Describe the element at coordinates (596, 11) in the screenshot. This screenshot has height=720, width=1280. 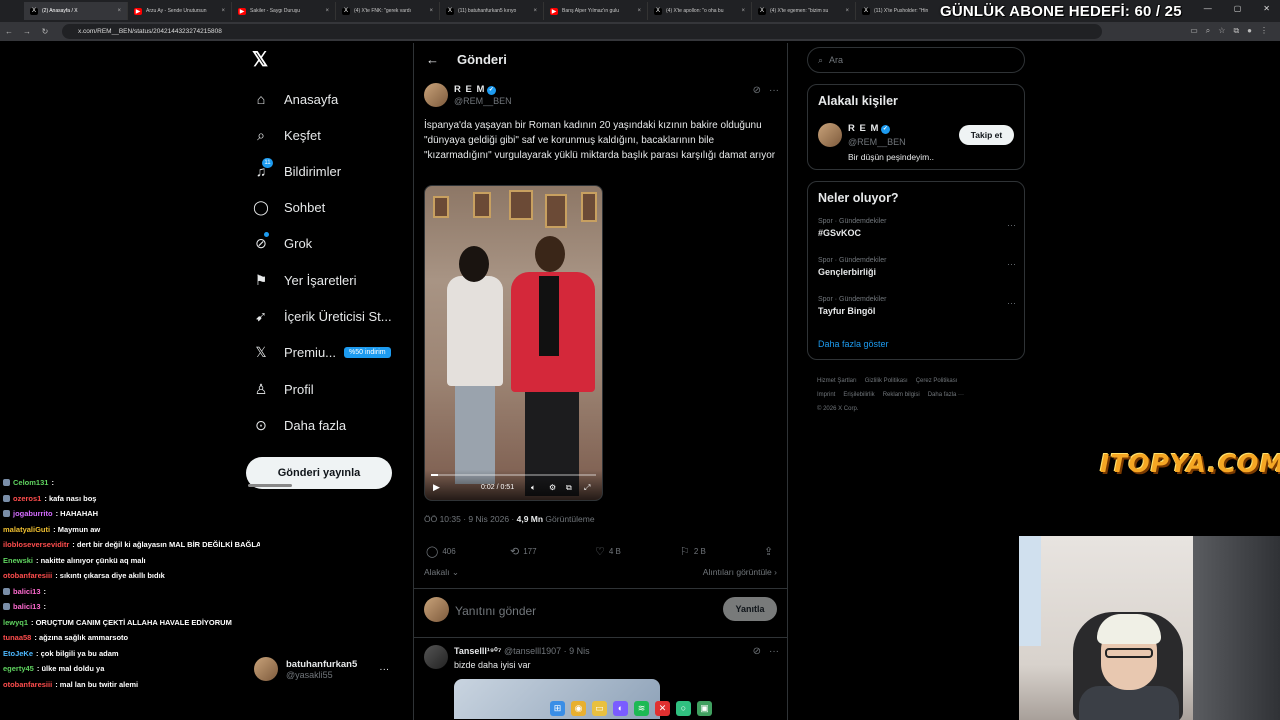
I see `browser-tab: ▶ Barış Alper Yılmaz'ın gulu ×` at that location.